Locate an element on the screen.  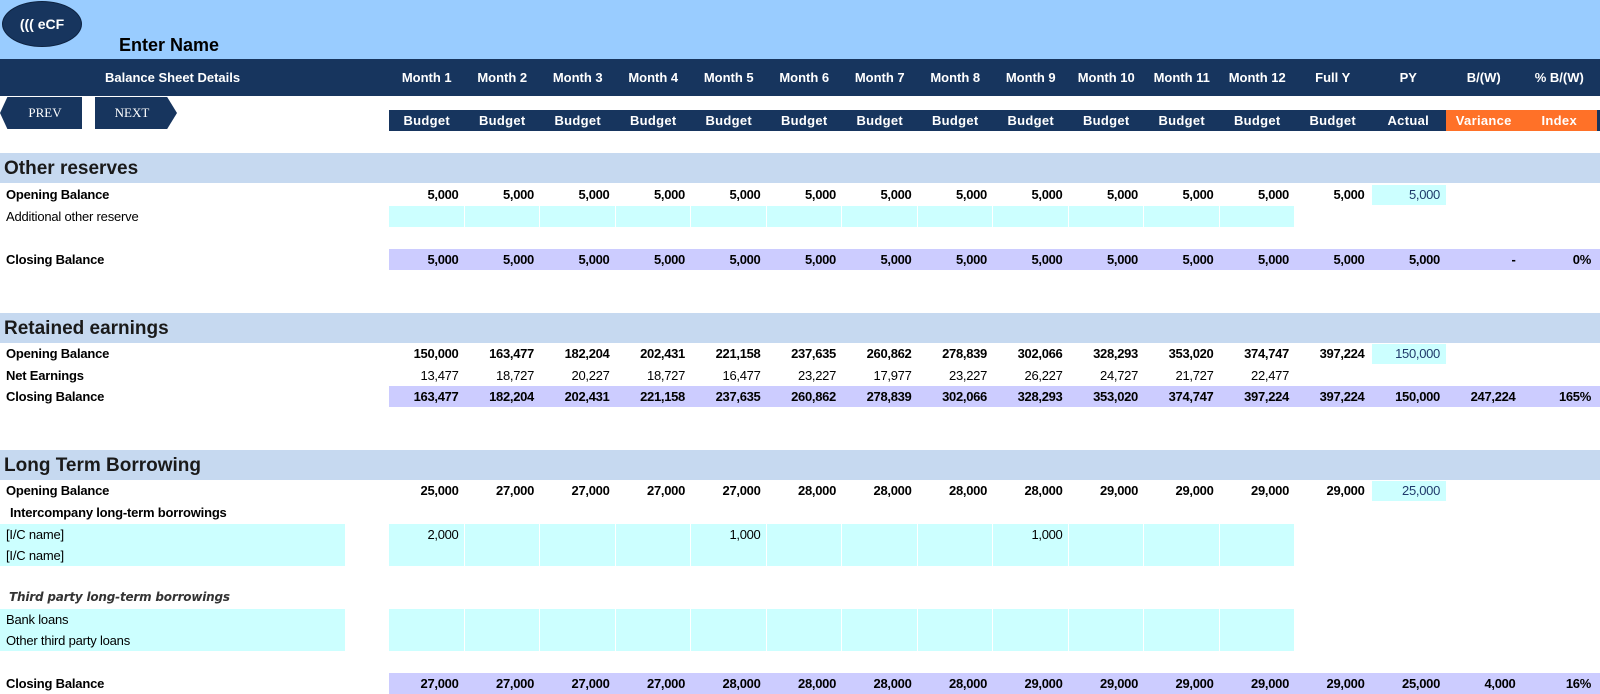
row-label: Bank loans is located at coordinates (37, 619).